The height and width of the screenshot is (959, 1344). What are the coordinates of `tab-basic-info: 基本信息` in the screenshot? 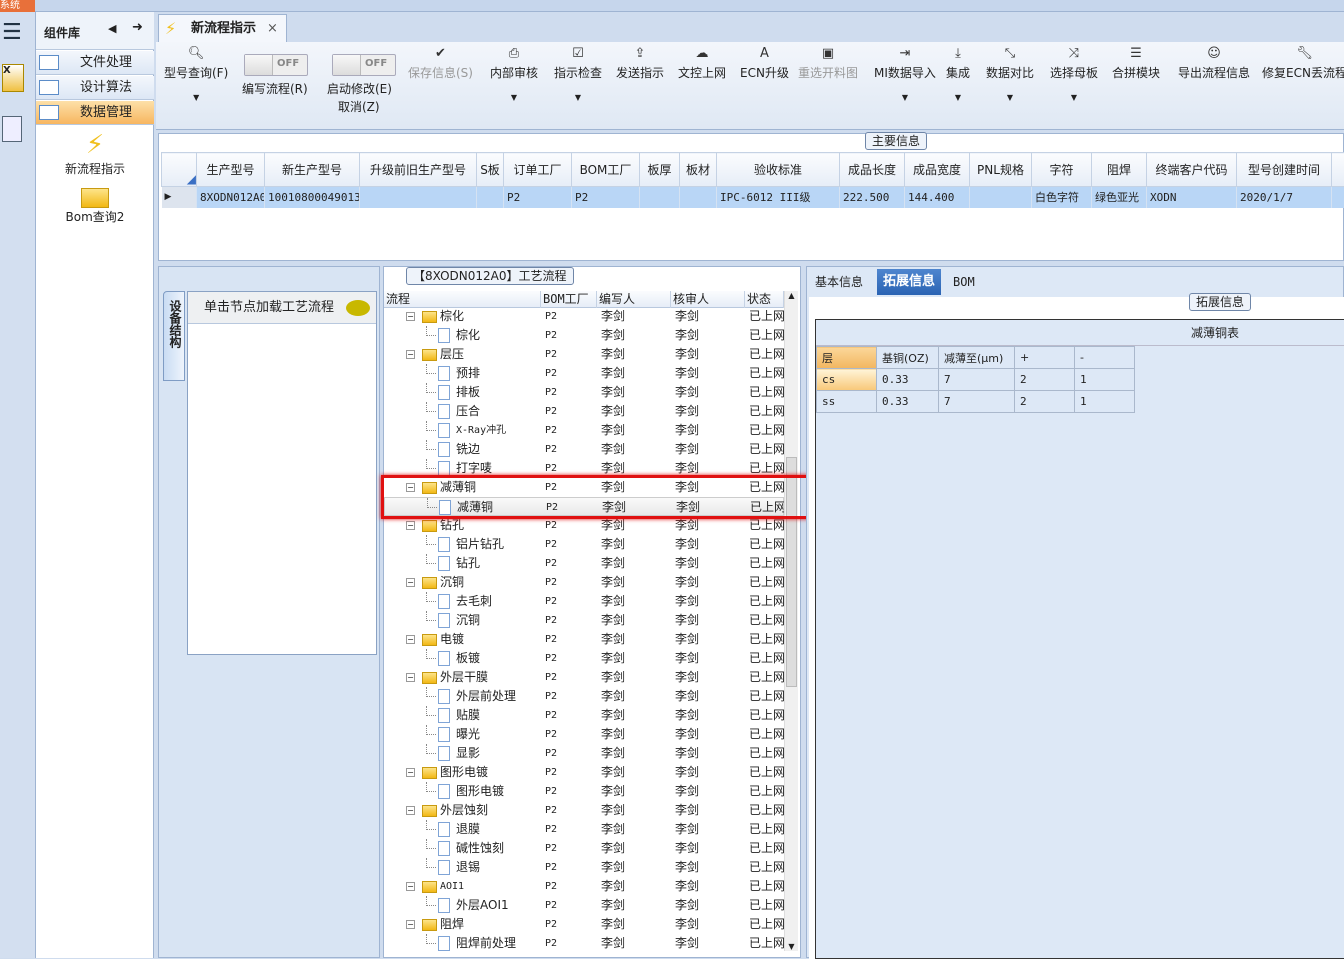 It's located at (839, 282).